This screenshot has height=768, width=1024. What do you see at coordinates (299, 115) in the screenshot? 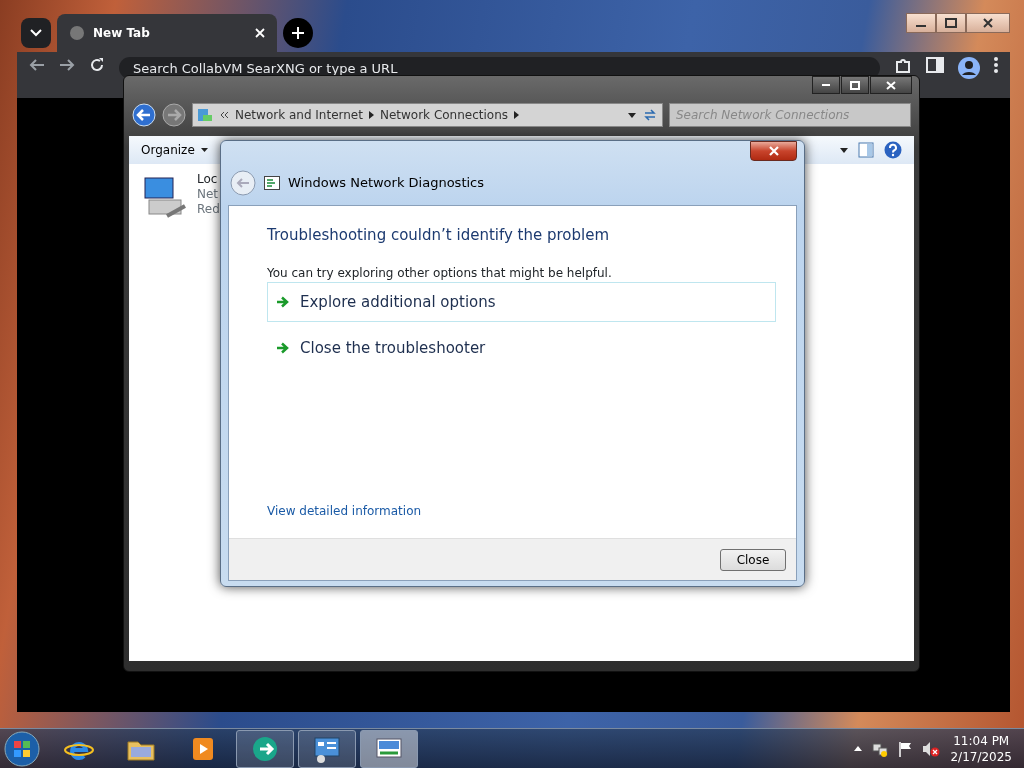
I see `breadcrumb-item: Network and Internet` at bounding box center [299, 115].